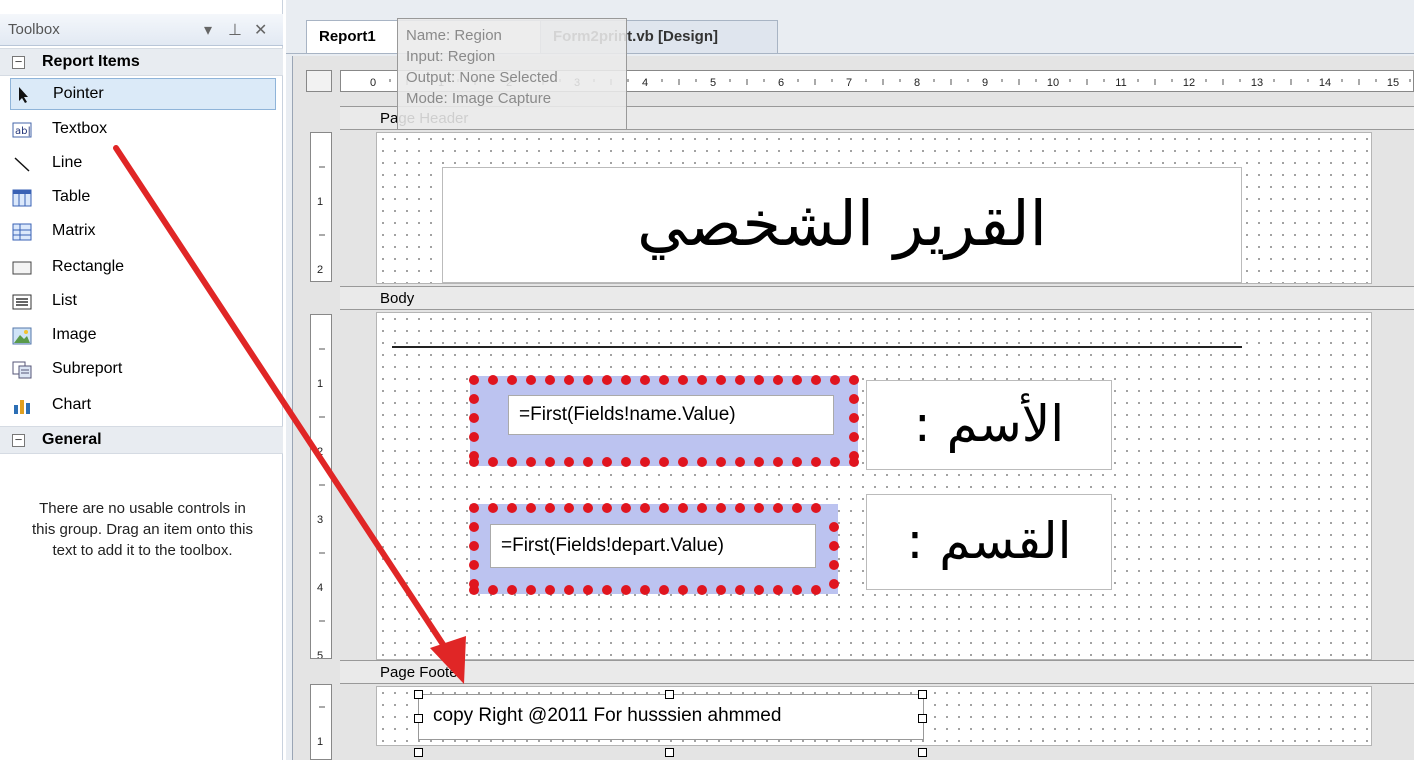  What do you see at coordinates (141, 62) in the screenshot?
I see `group-report-items: − Report Items` at bounding box center [141, 62].